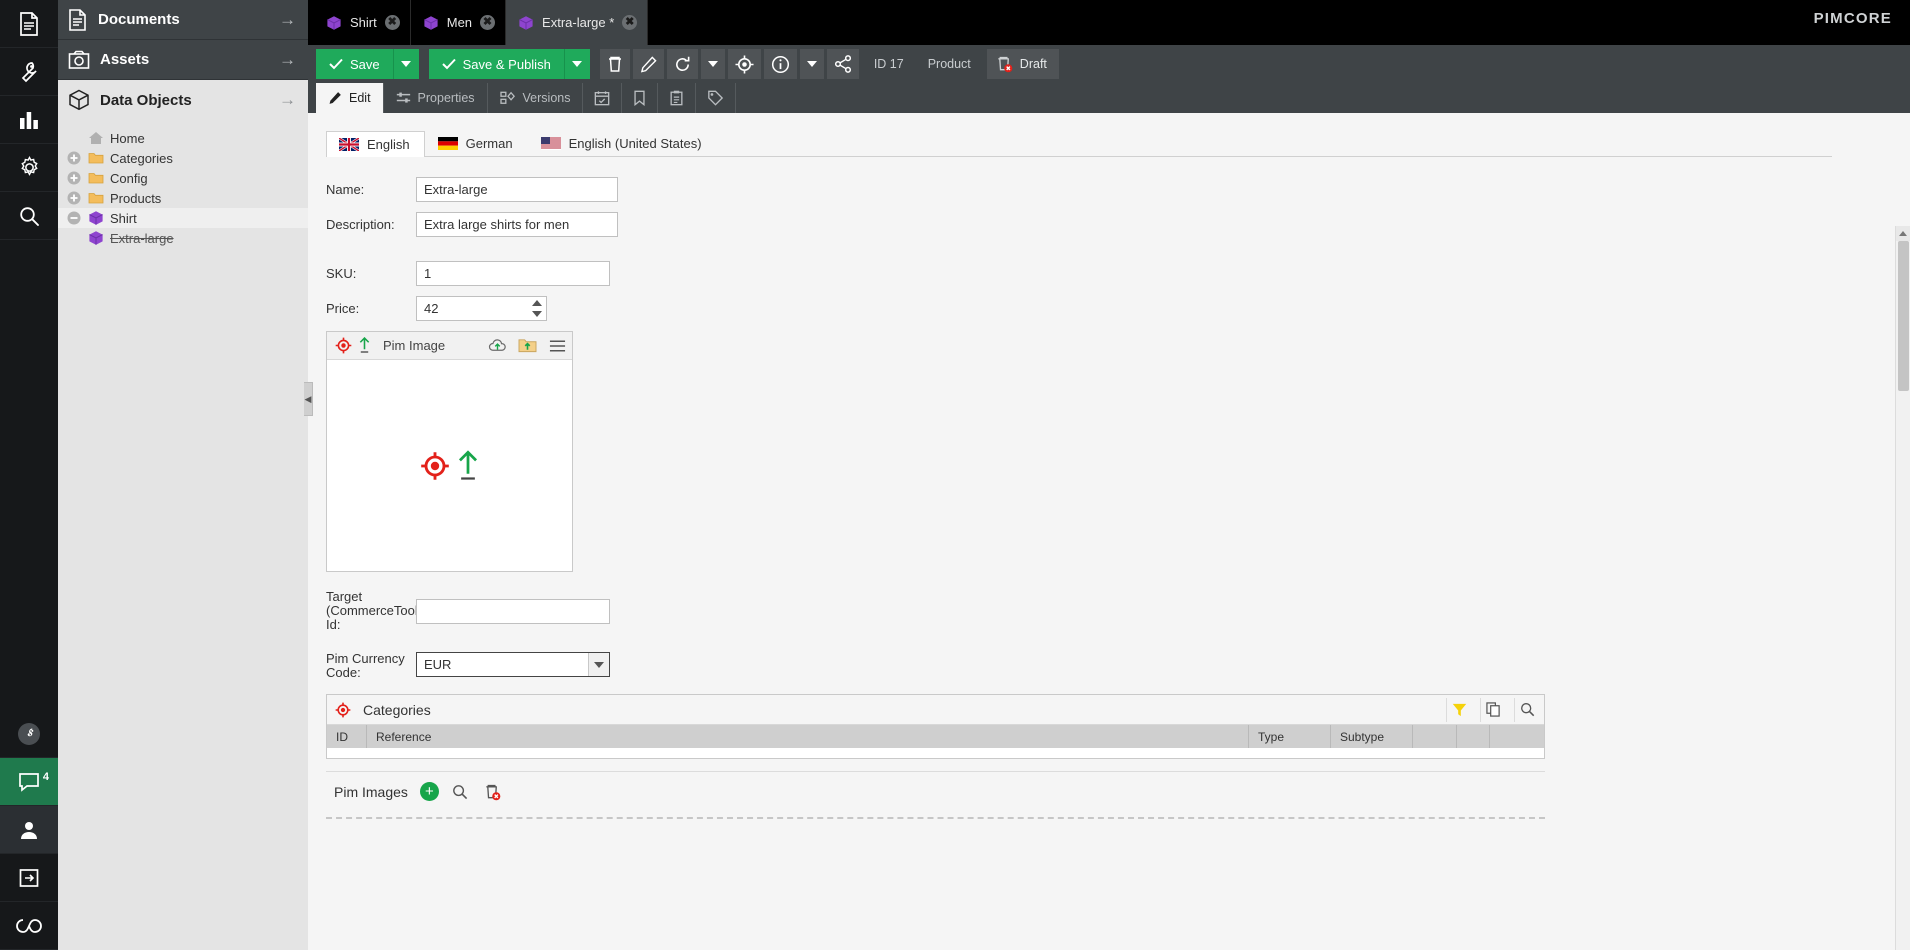  I want to click on langtab-english-us: English (United States), so click(622, 143).